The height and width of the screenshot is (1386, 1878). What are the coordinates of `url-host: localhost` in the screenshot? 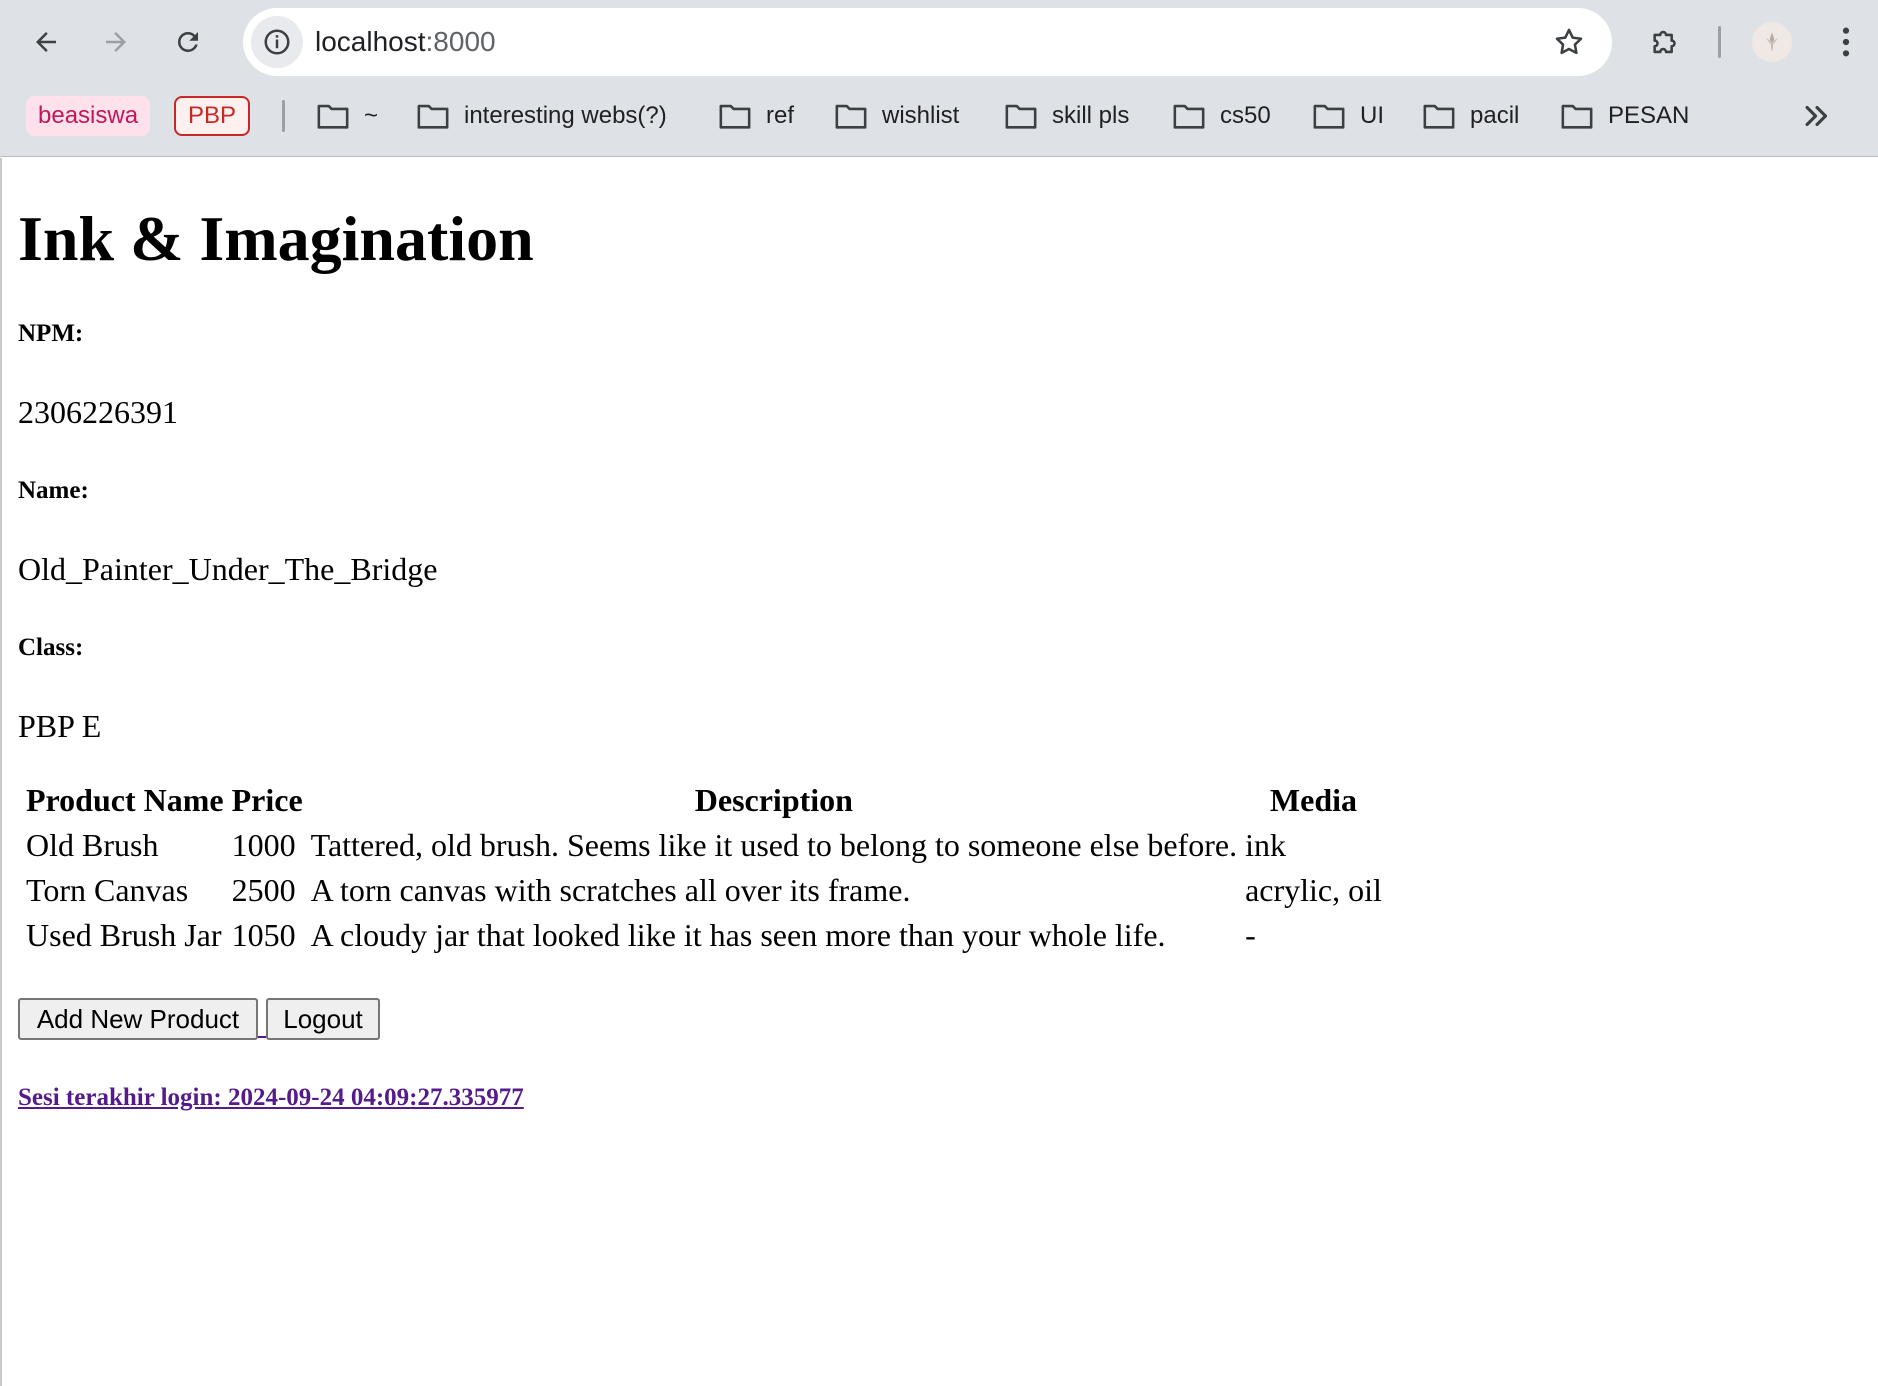 It's located at (370, 41).